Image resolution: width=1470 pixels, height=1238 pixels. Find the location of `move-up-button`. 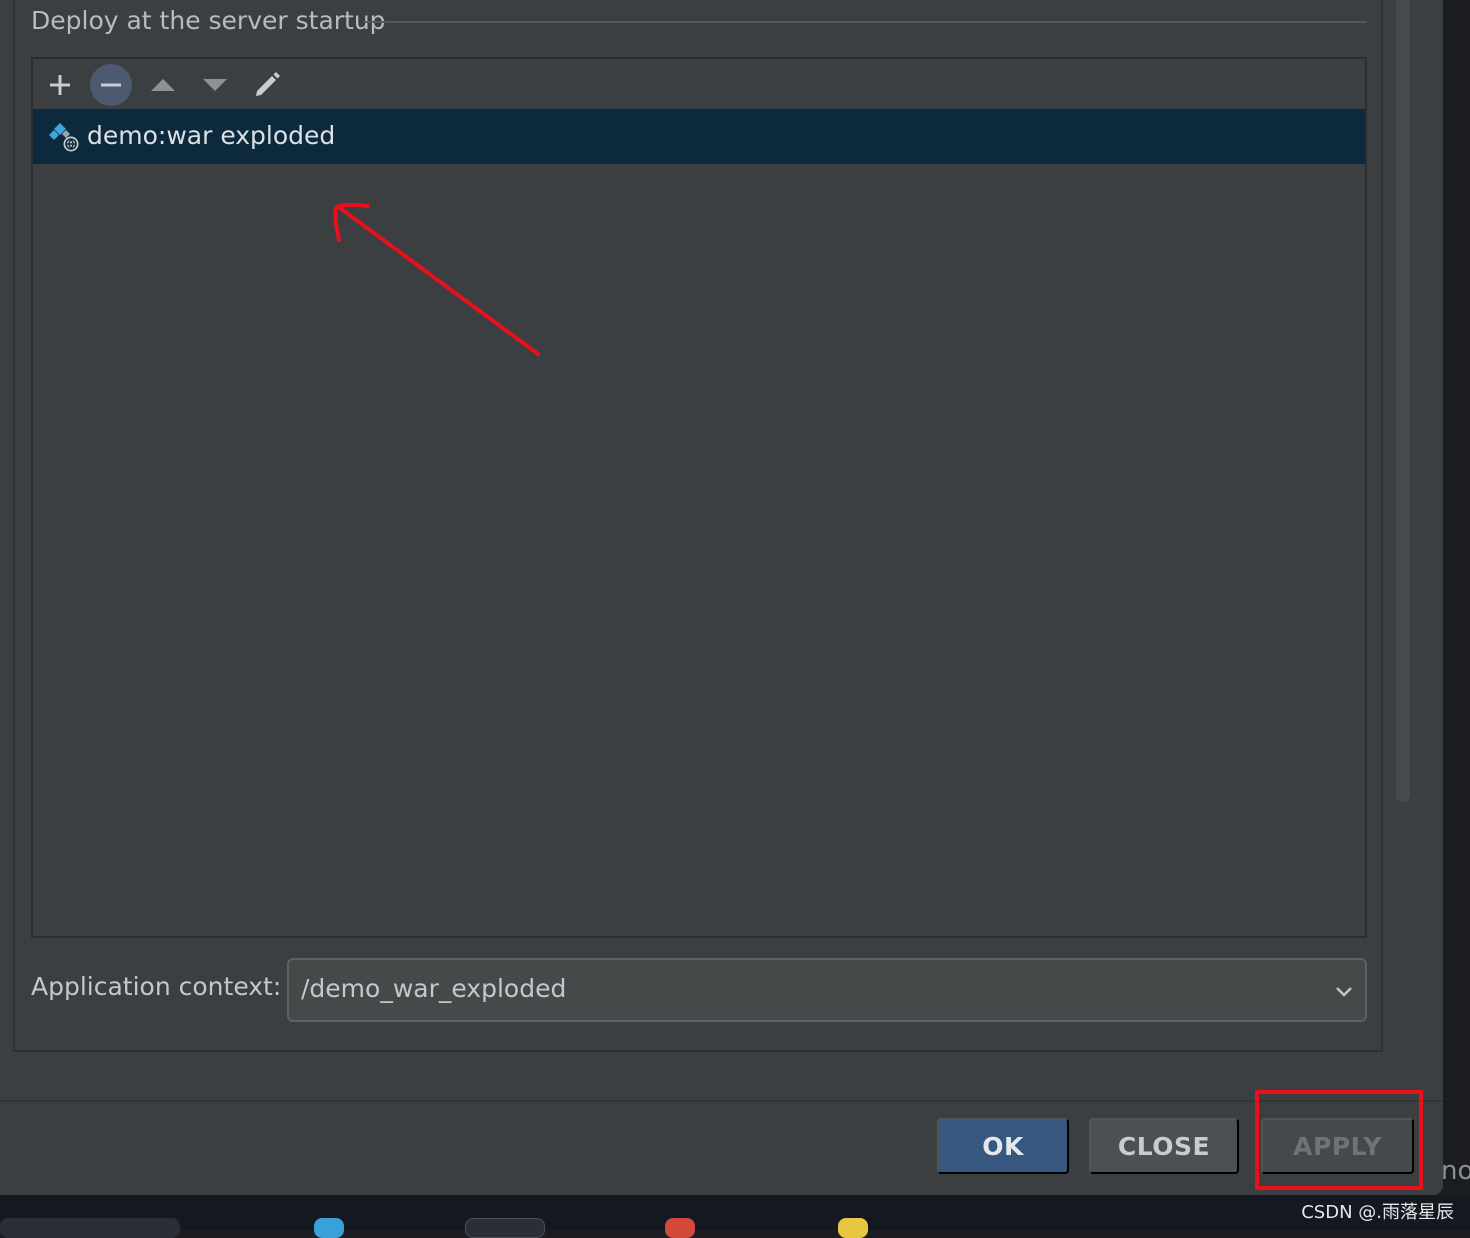

move-up-button is located at coordinates (163, 85).